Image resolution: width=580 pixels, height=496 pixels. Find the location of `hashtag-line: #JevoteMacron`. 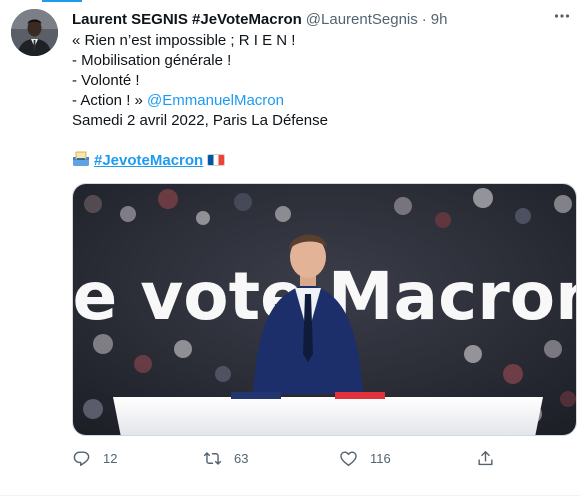

hashtag-line: #JevoteMacron is located at coordinates (322, 161).